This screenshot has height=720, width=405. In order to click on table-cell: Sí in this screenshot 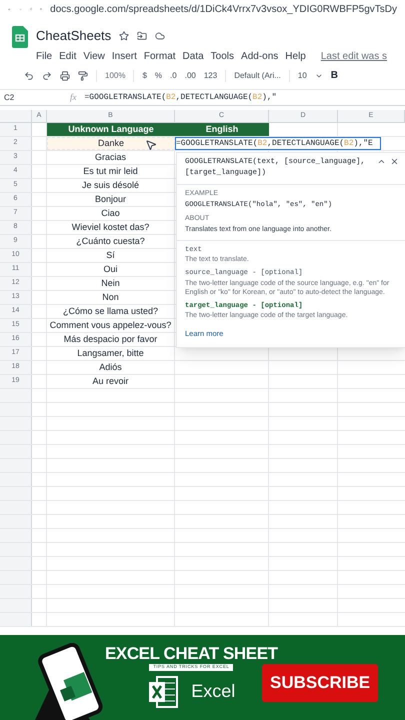, I will do `click(111, 255)`.